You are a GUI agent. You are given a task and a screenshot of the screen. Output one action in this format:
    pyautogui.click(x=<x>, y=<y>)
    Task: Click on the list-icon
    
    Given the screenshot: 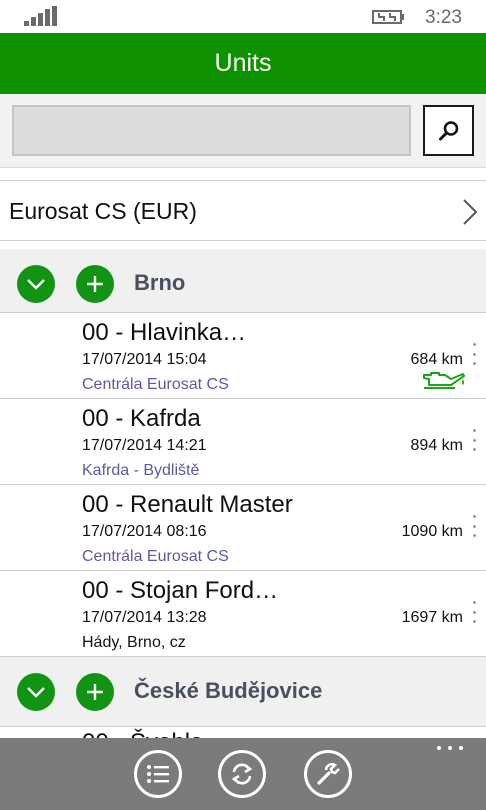 What is the action you would take?
    pyautogui.click(x=158, y=774)
    